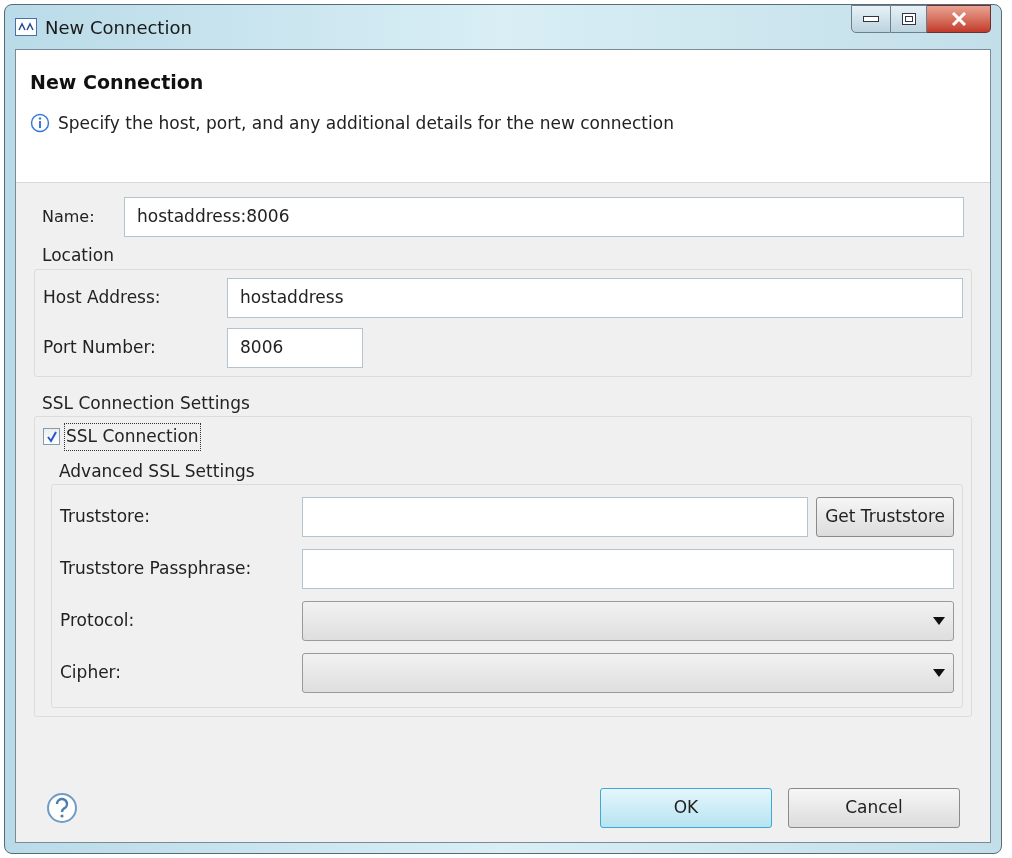  I want to click on text-field: hostaddress, so click(595, 297).